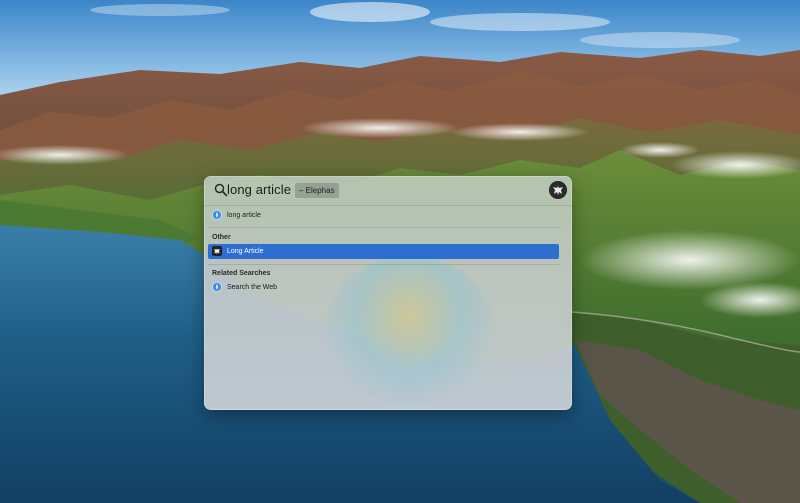 The height and width of the screenshot is (503, 800). I want to click on list-item-search-the-web: Search the Web, so click(383, 287).